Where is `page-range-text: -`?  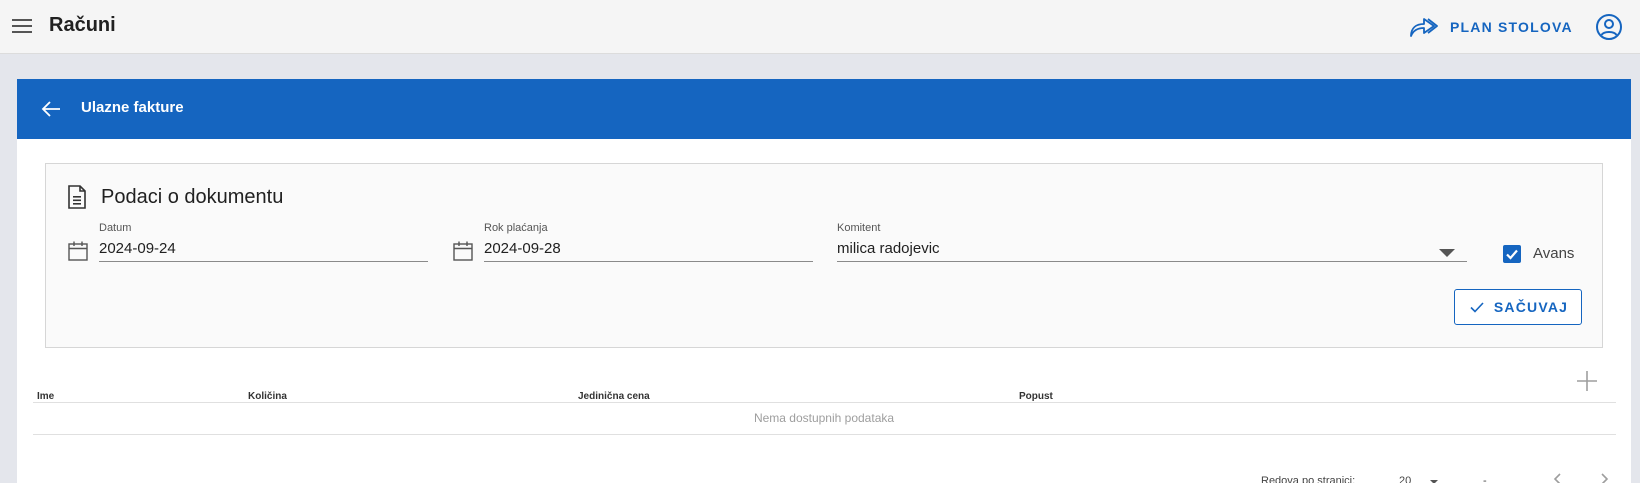 page-range-text: - is located at coordinates (1485, 479).